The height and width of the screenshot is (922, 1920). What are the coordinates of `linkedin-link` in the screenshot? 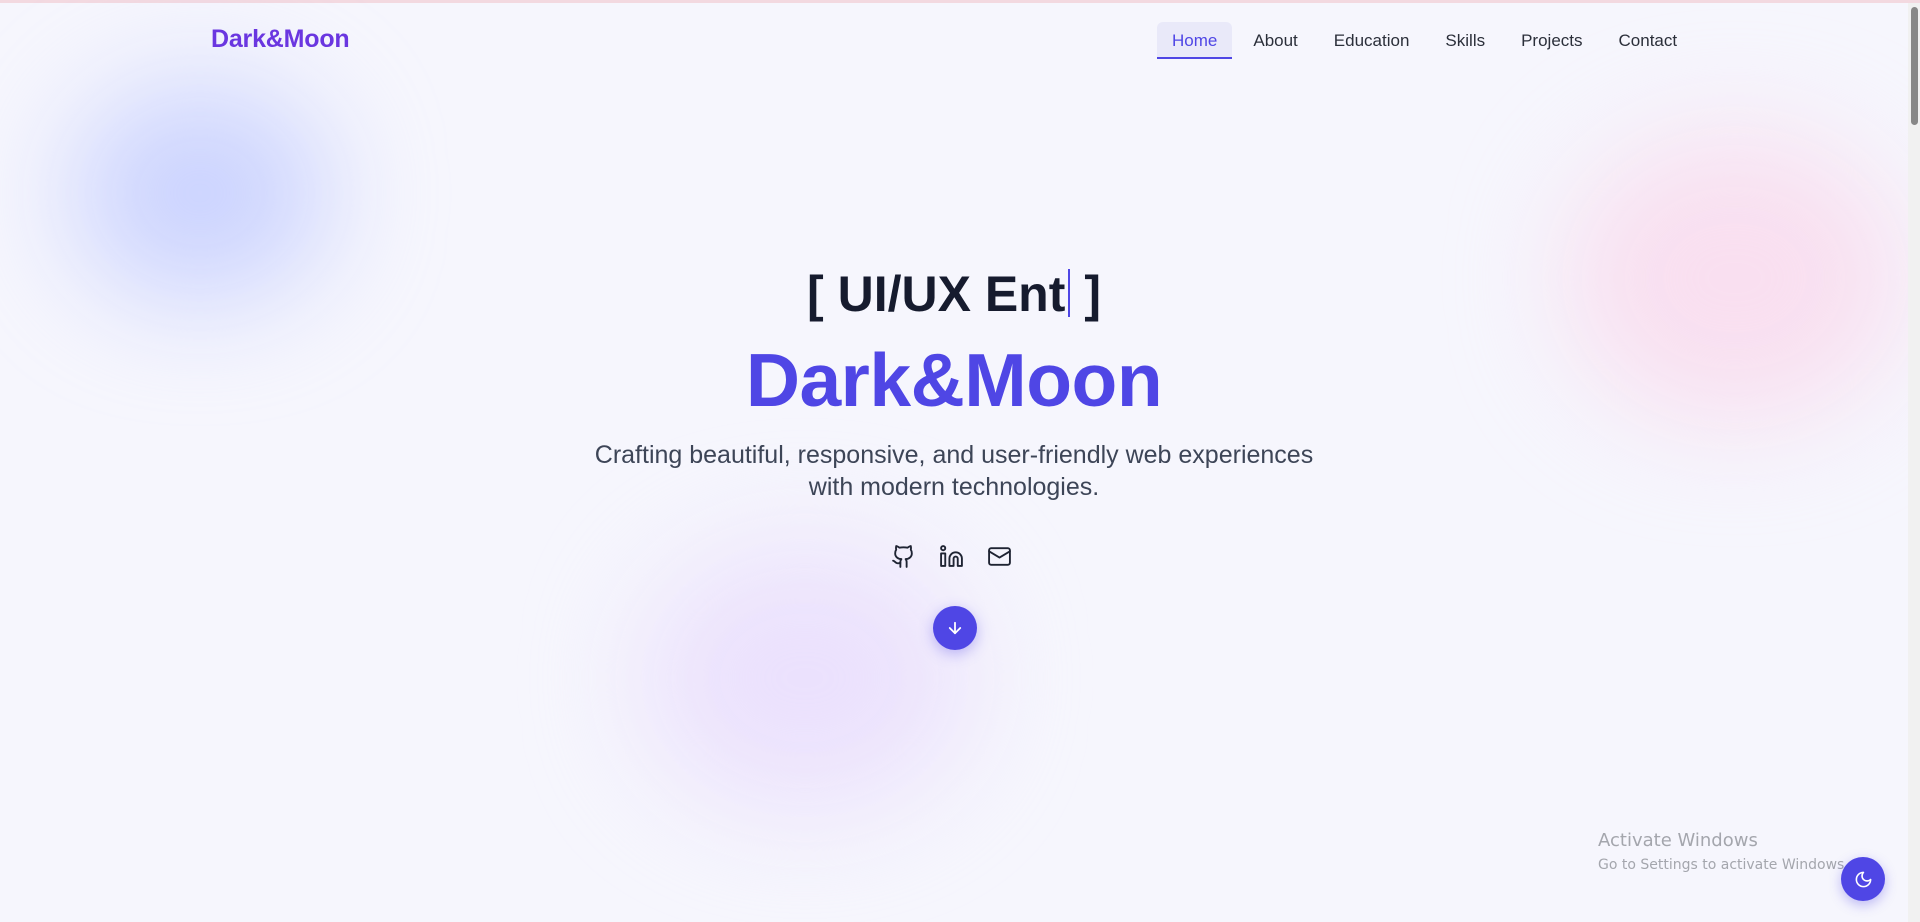 It's located at (951, 556).